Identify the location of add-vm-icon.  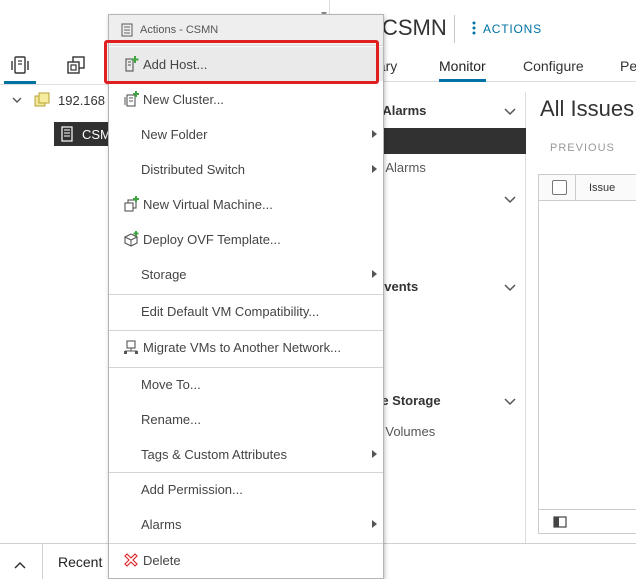
(131, 204).